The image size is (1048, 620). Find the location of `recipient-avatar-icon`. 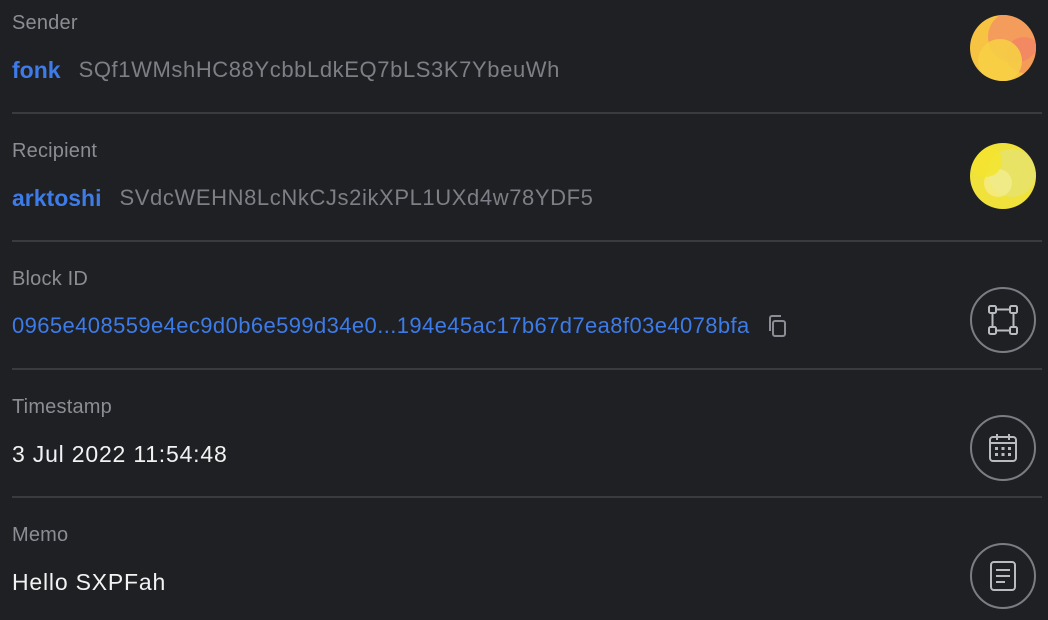

recipient-avatar-icon is located at coordinates (1003, 176).